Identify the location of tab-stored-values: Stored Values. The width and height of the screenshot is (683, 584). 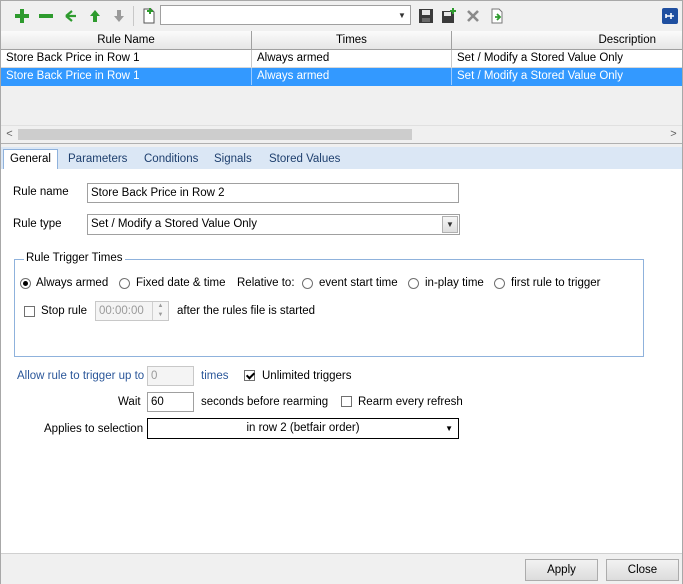
(304, 159).